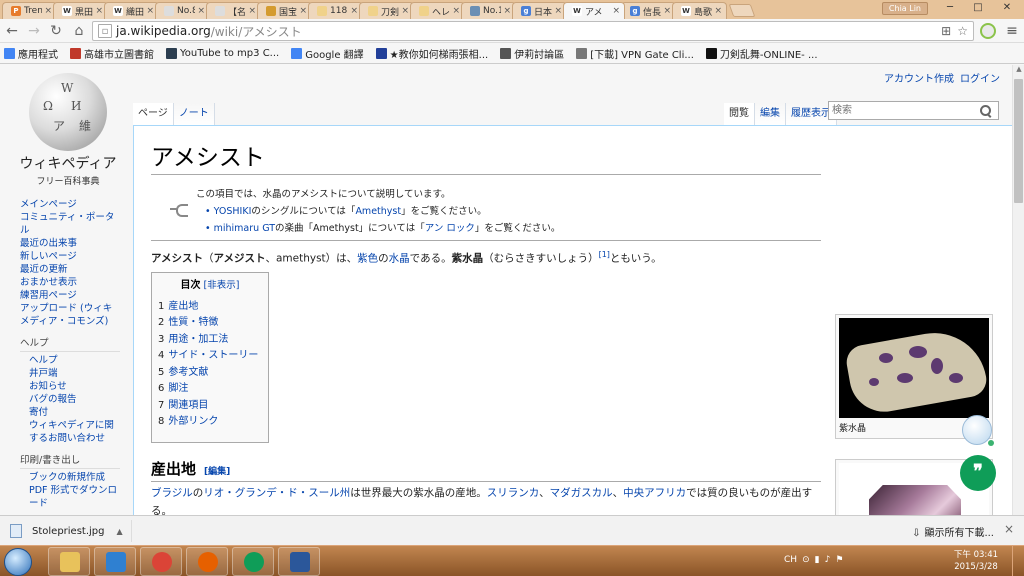 The image size is (1024, 576). What do you see at coordinates (386, 10) in the screenshot?
I see `browser-tab: 刀剣 ×` at bounding box center [386, 10].